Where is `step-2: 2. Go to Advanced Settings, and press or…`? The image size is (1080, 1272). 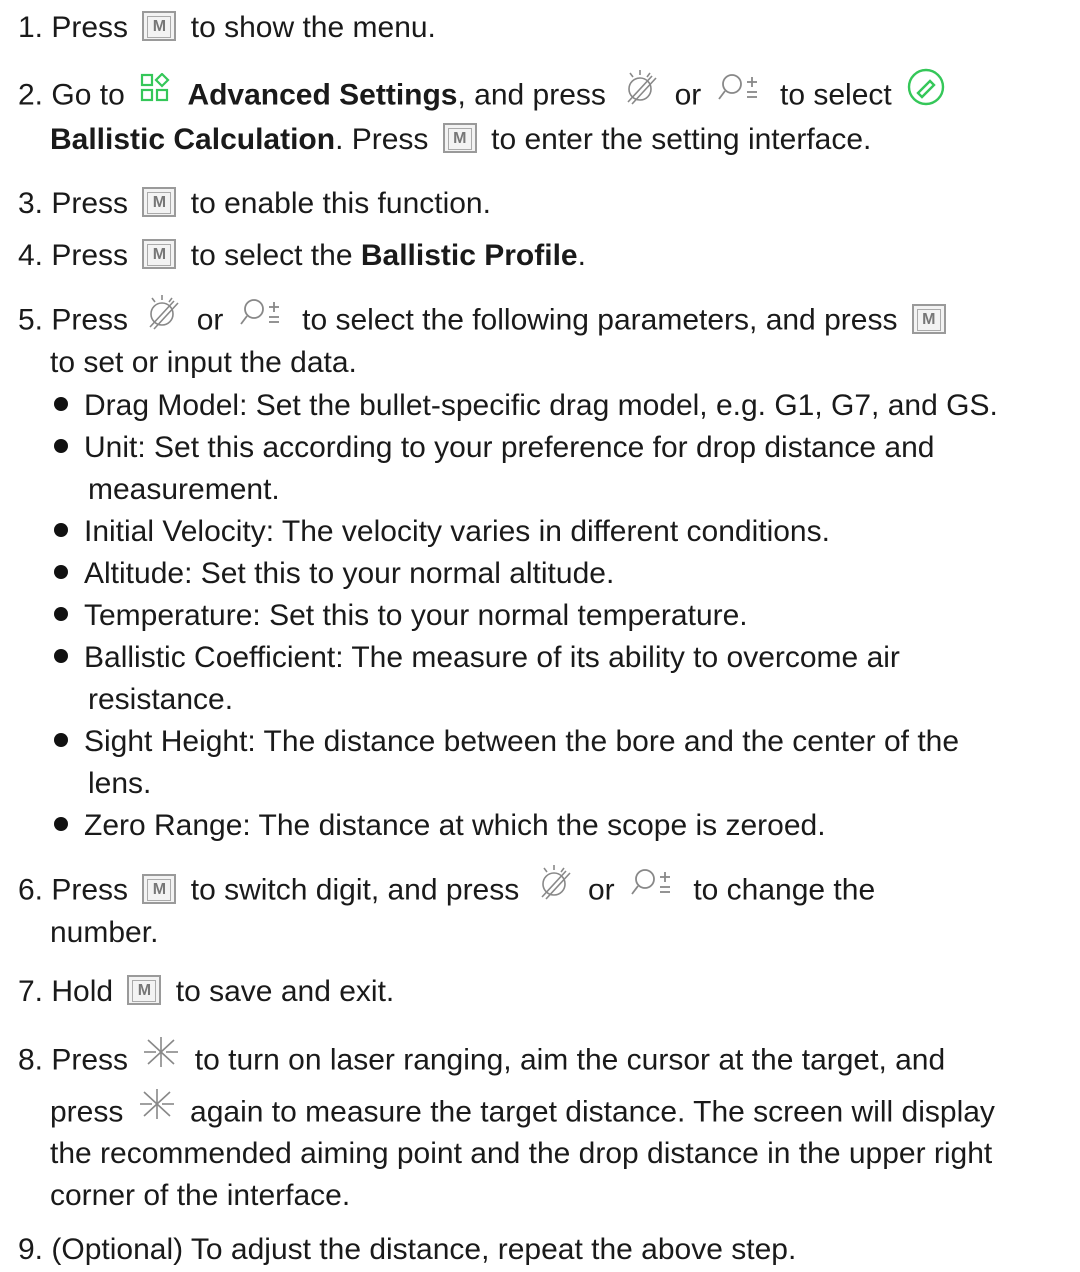
step-2: 2. Go to Advanced Settings, and press or… is located at coordinates (543, 95).